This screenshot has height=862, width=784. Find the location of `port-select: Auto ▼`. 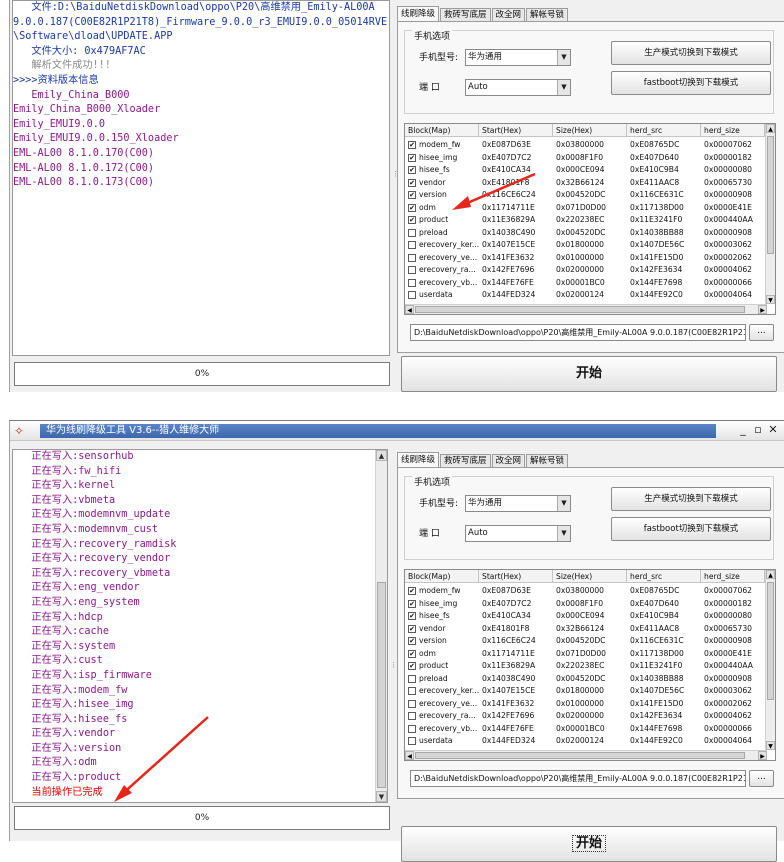

port-select: Auto ▼ is located at coordinates (518, 533).